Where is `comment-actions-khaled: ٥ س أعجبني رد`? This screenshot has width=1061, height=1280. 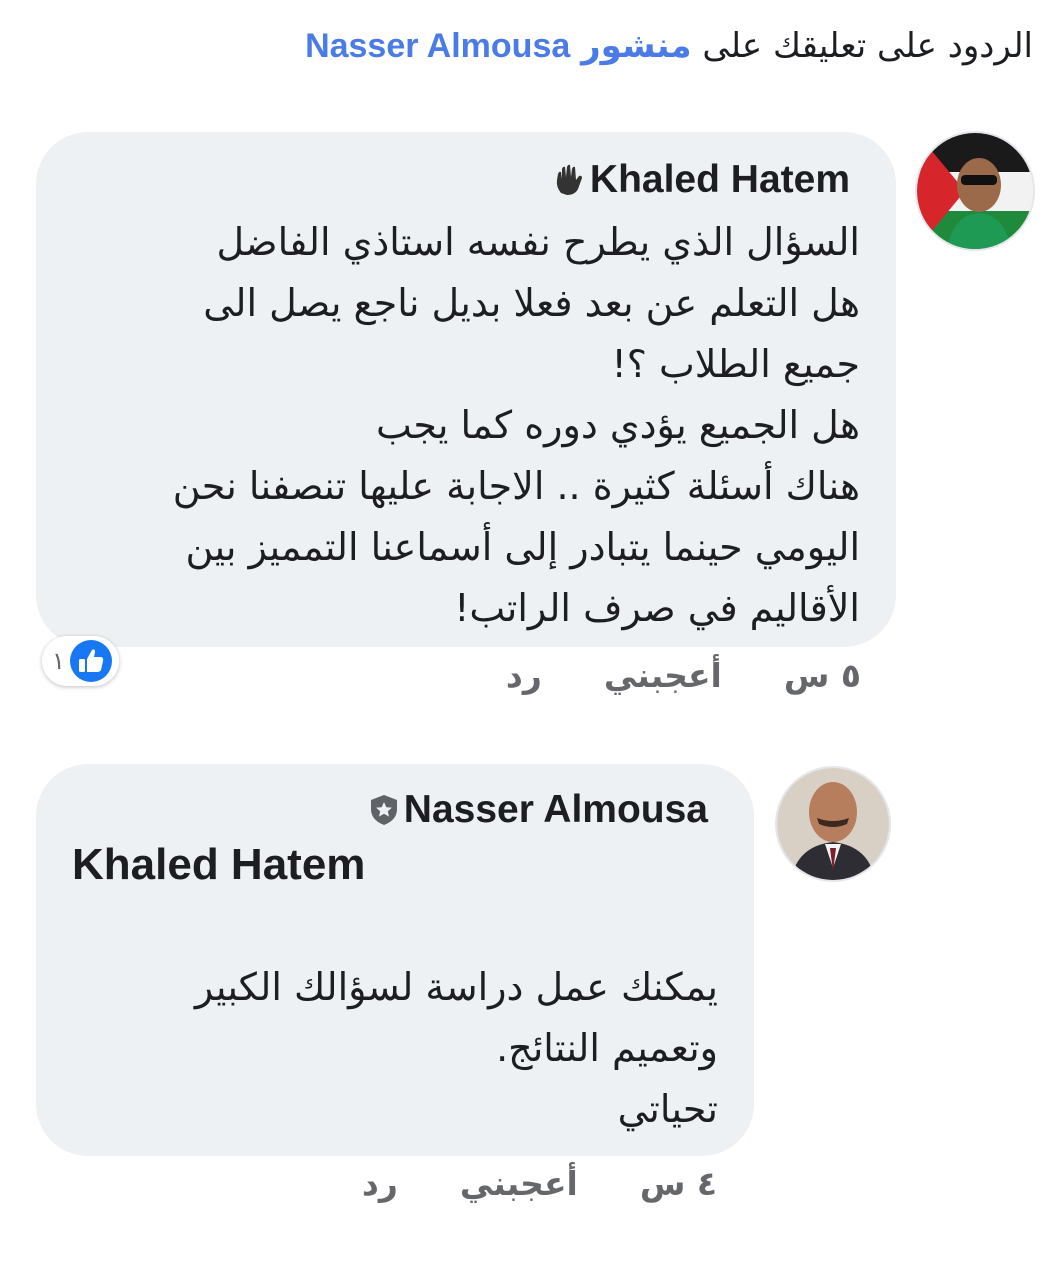 comment-actions-khaled: ٥ س أعجبني رد is located at coordinates (683, 675).